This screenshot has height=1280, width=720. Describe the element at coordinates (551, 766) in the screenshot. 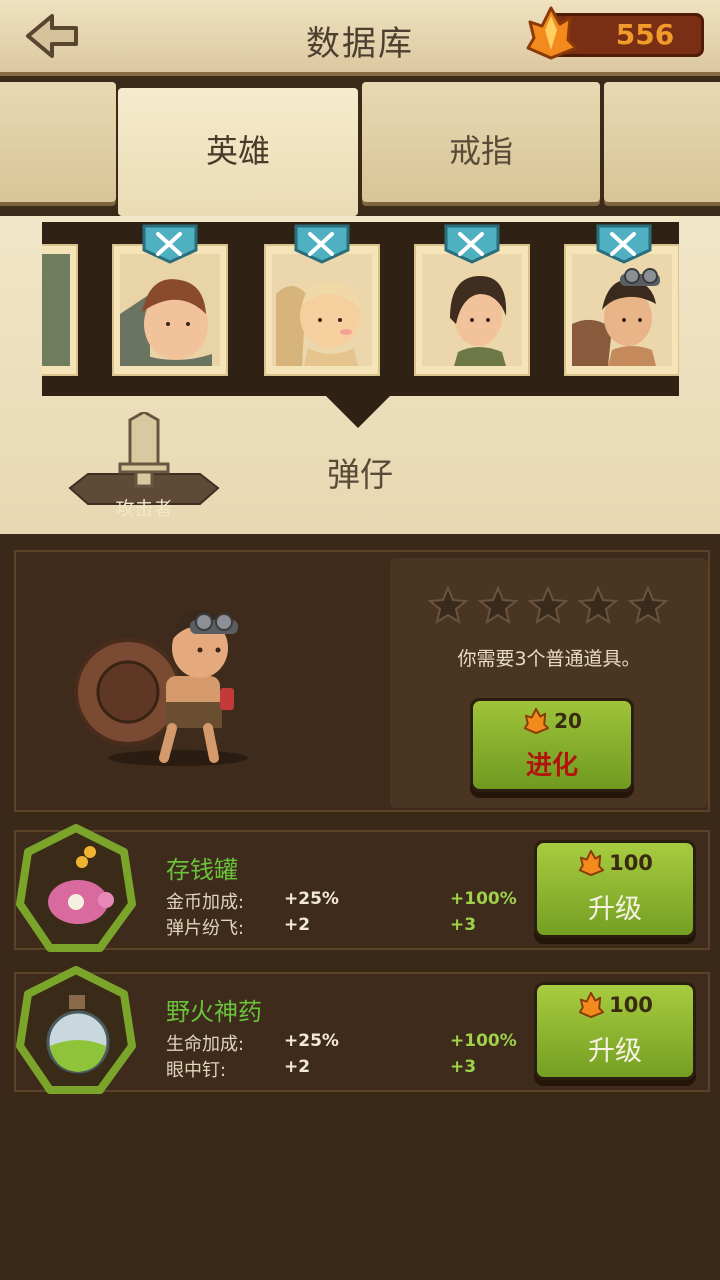

I see `evolve-label: 进化` at that location.